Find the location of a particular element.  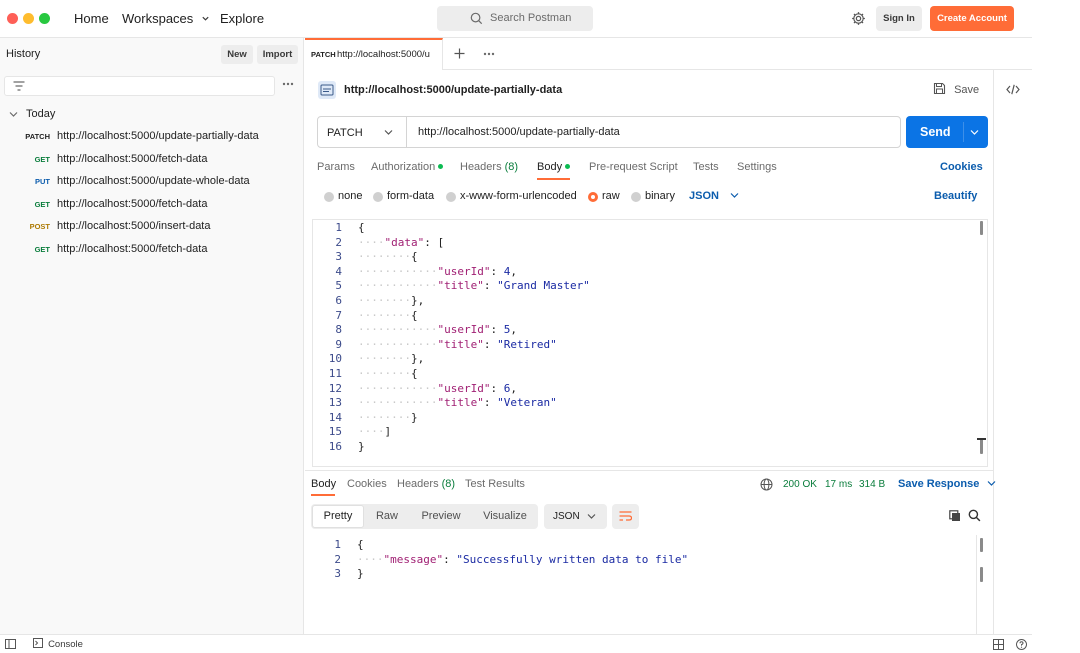

editor-resize-handle is located at coordinates (981, 439).